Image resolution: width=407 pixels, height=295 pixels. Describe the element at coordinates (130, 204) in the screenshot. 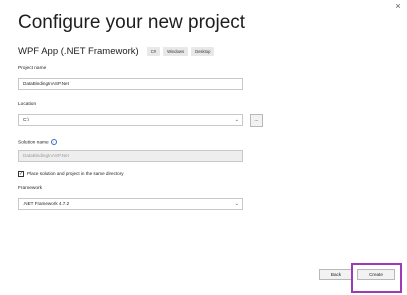

I see `framework-select: .NET Framework 4.7.2 ⌄` at that location.